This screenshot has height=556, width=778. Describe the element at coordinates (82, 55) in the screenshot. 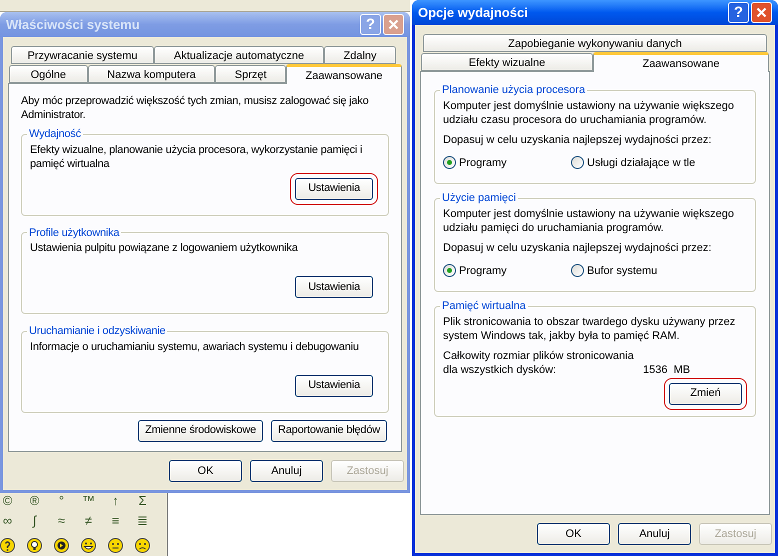

I see `tab: Przywracanie systemu` at that location.